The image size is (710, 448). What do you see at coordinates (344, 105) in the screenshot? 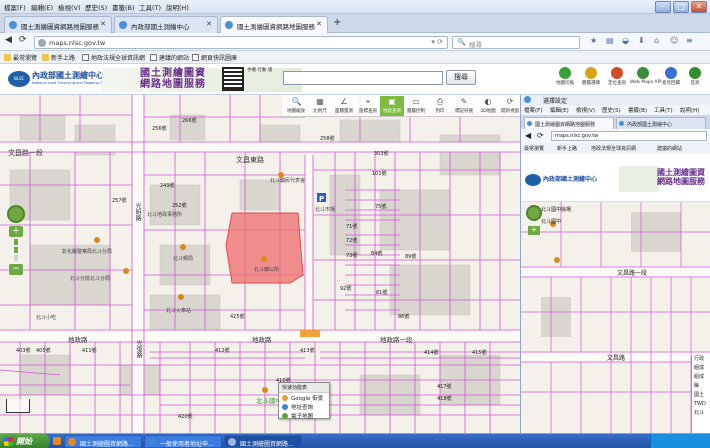
I see `tool-area: ∠ 面積量測` at bounding box center [344, 105].